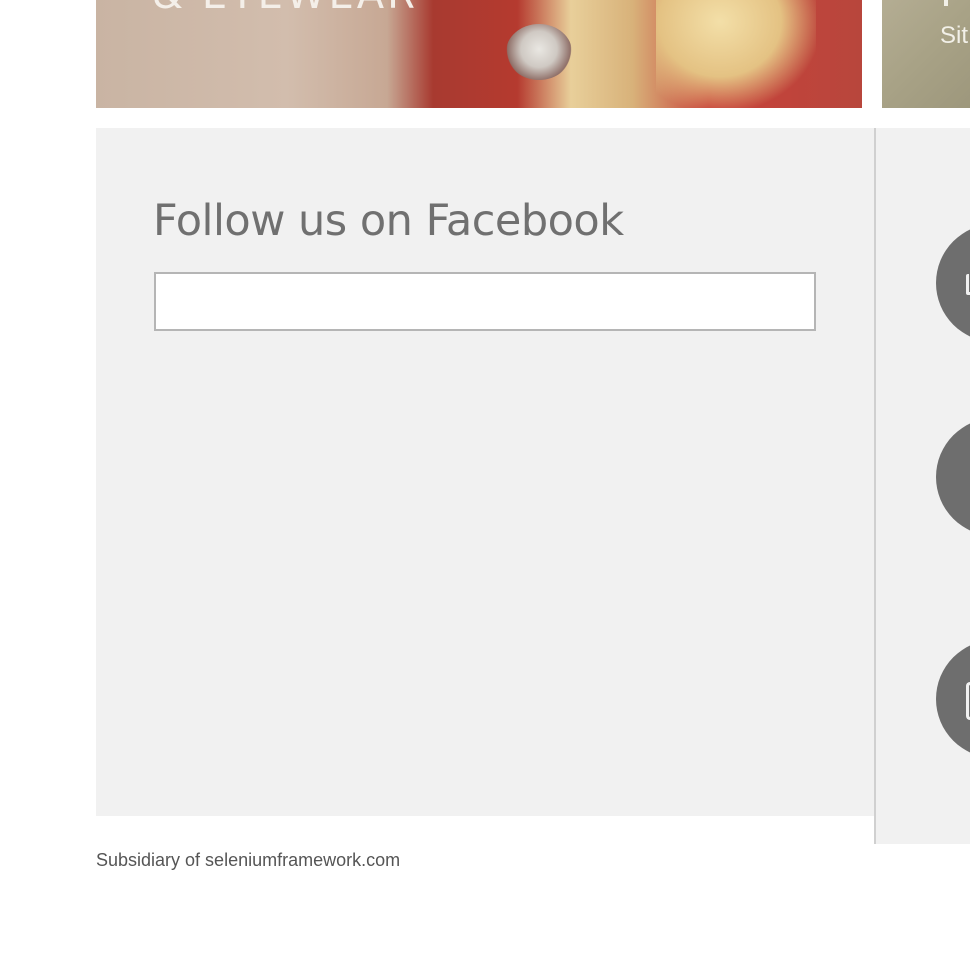 The height and width of the screenshot is (970, 970). Describe the element at coordinates (953, 477) in the screenshot. I see `location-icon` at that location.